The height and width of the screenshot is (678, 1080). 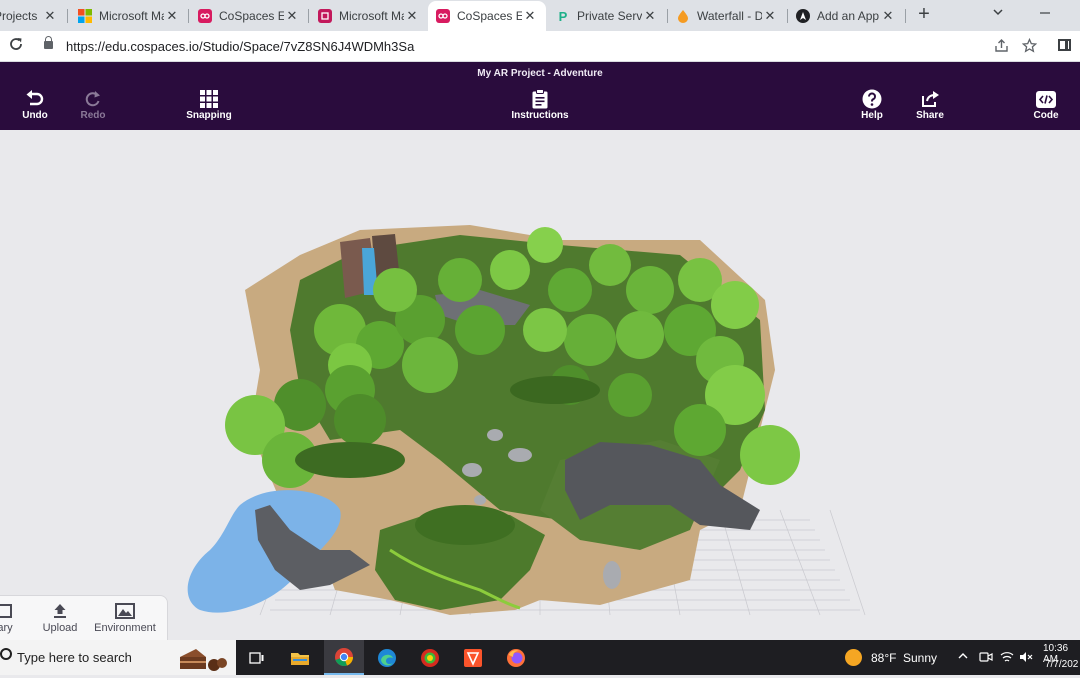 I want to click on new-tab-button: +, so click(x=924, y=14).